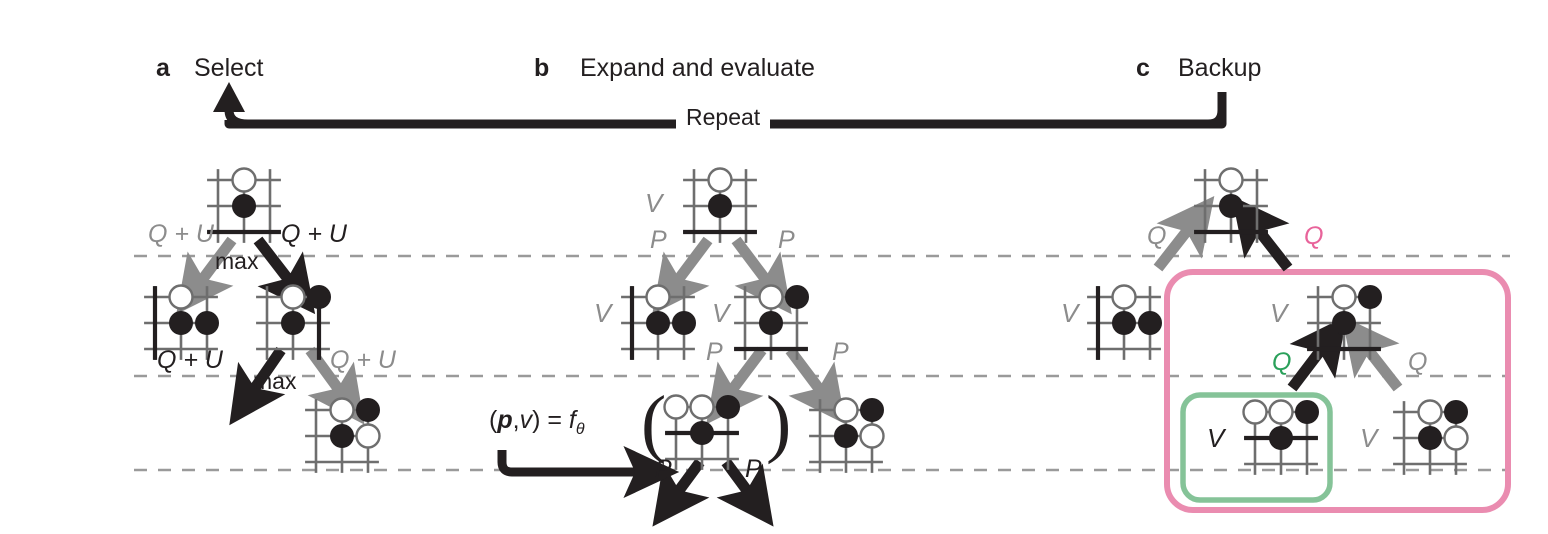 The image size is (1548, 534). What do you see at coordinates (1070, 313) in the screenshot?
I see `label-c-v-left: V` at bounding box center [1070, 313].